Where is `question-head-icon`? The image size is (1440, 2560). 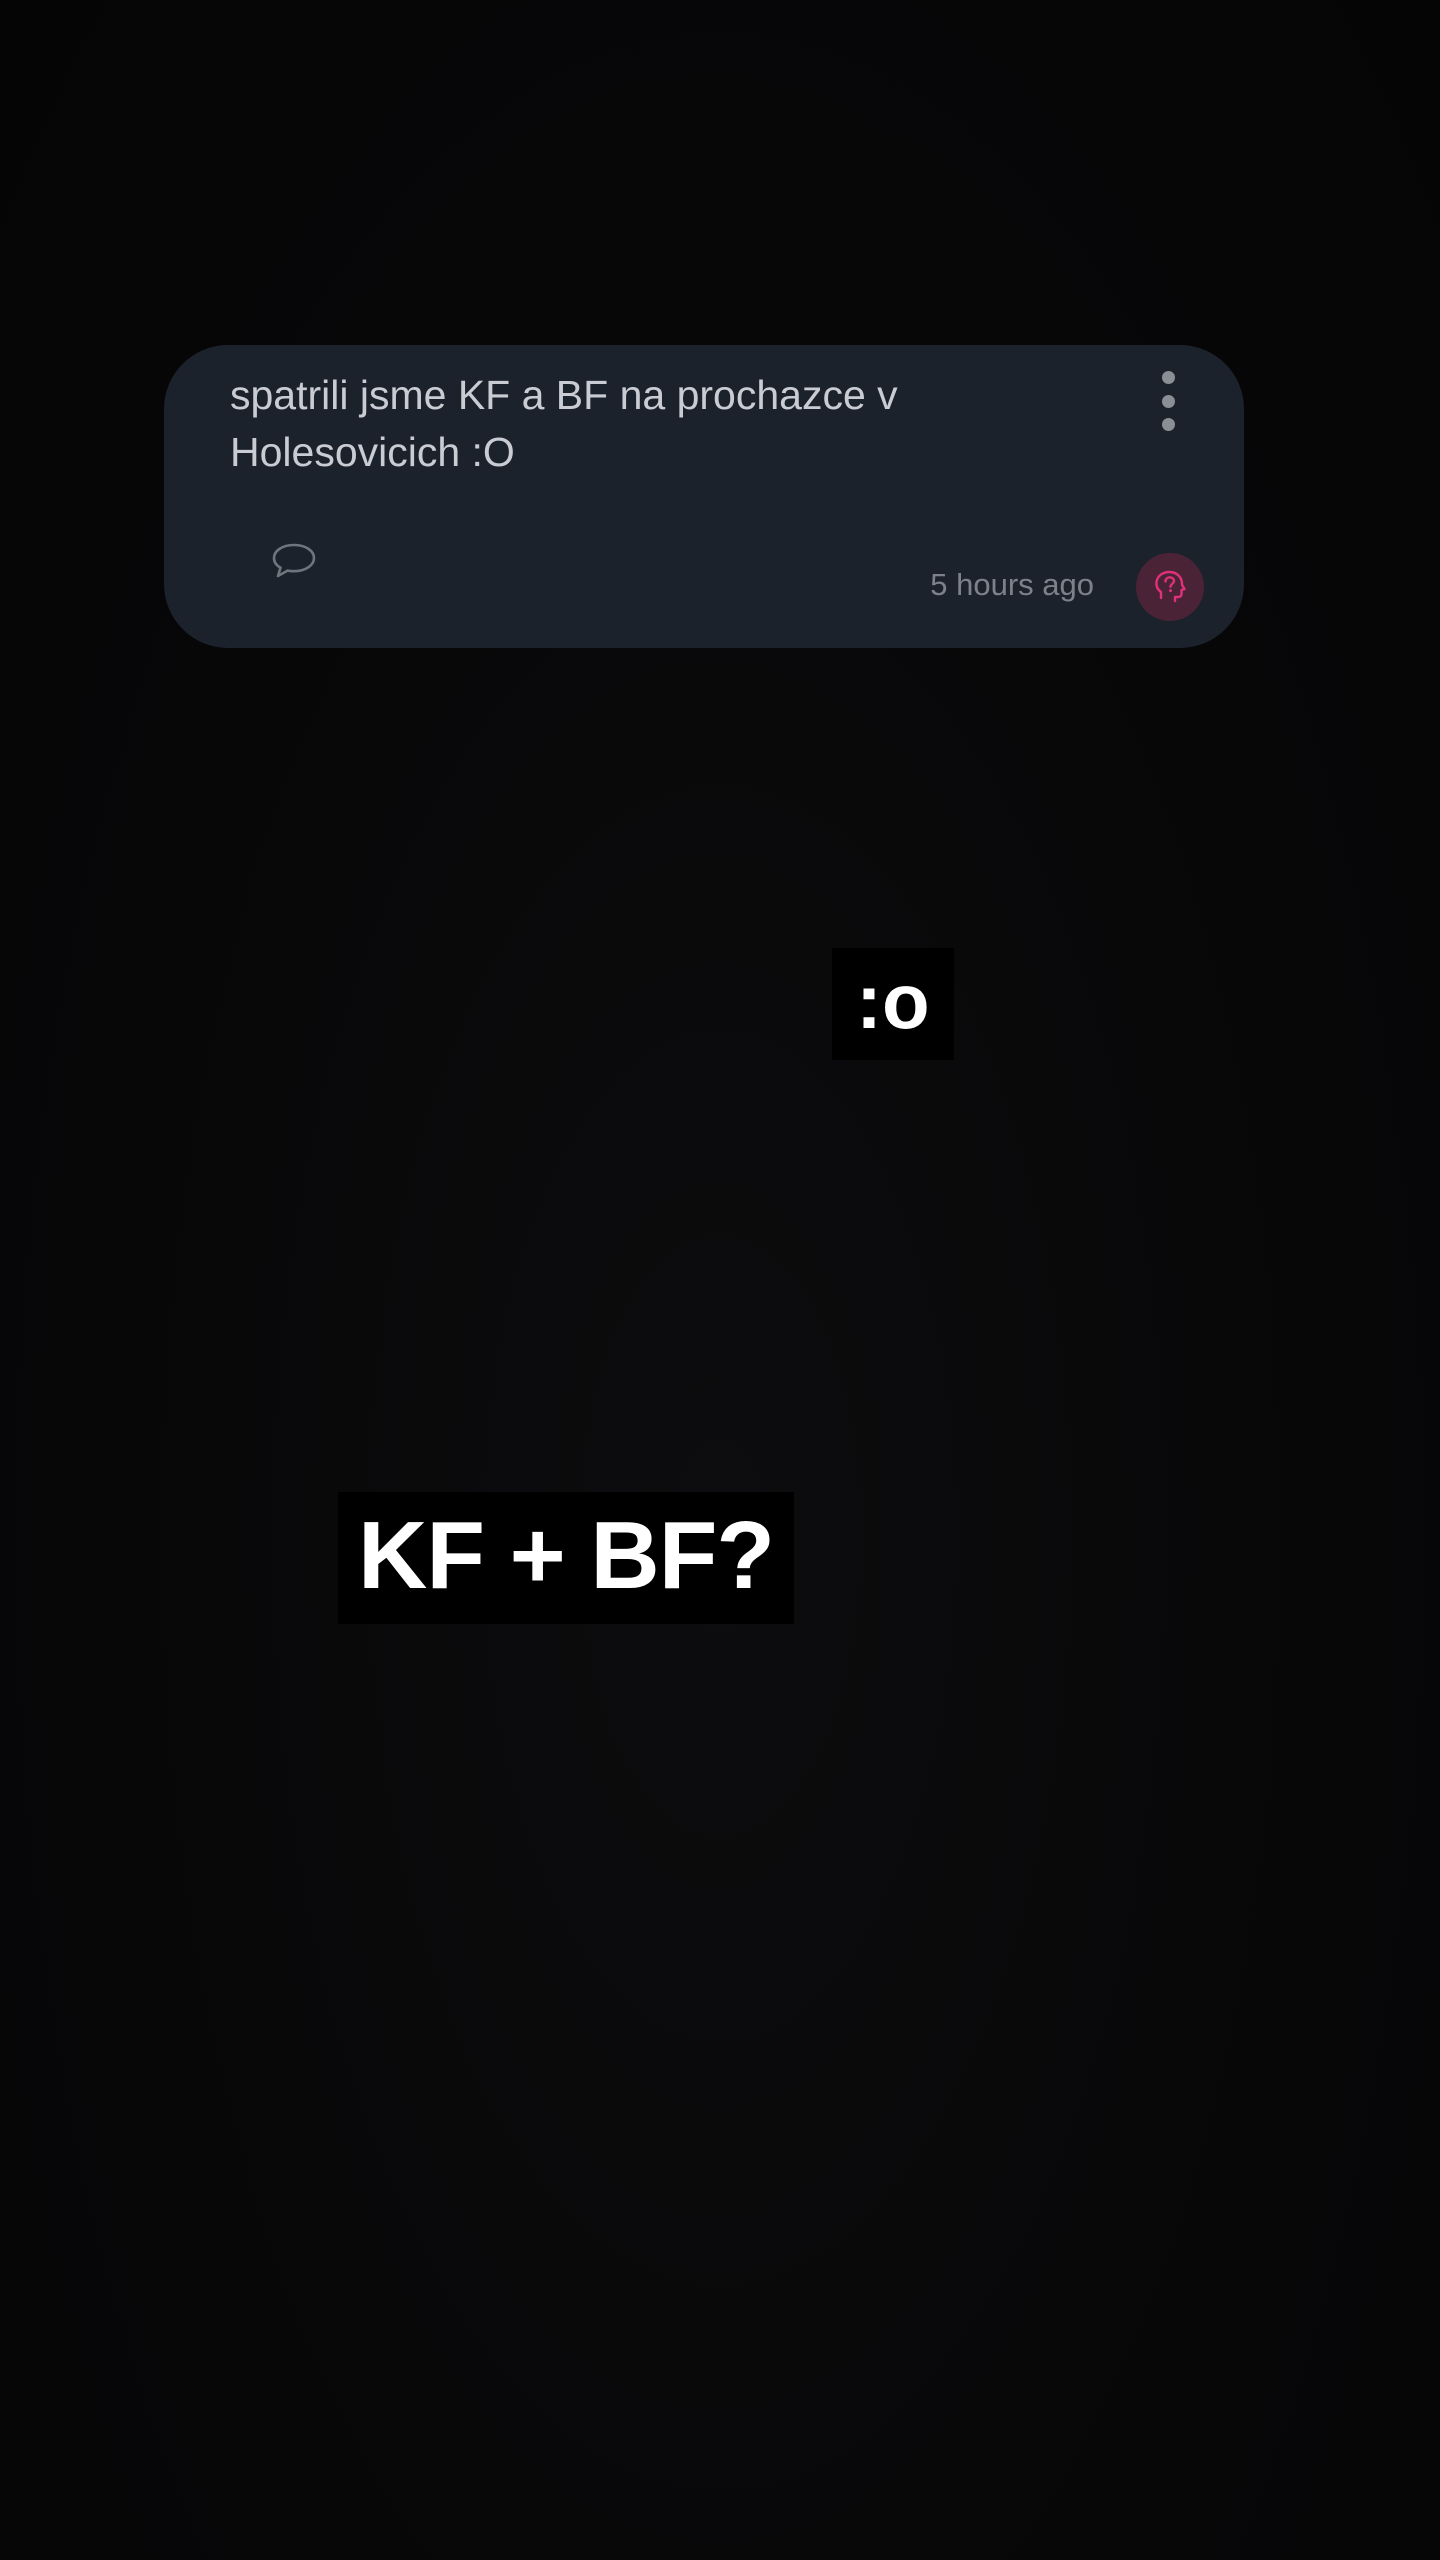
question-head-icon is located at coordinates (1170, 586).